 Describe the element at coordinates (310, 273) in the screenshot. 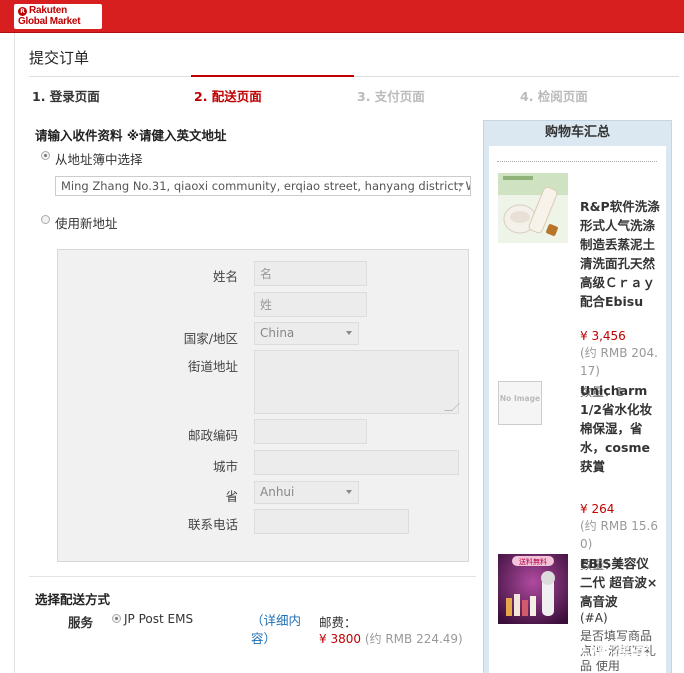

I see `first-name-input: 名` at that location.